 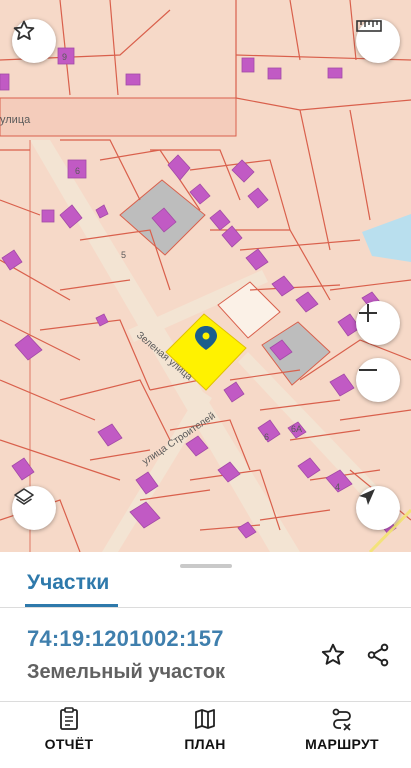 I want to click on map-icon, so click(x=205, y=719).